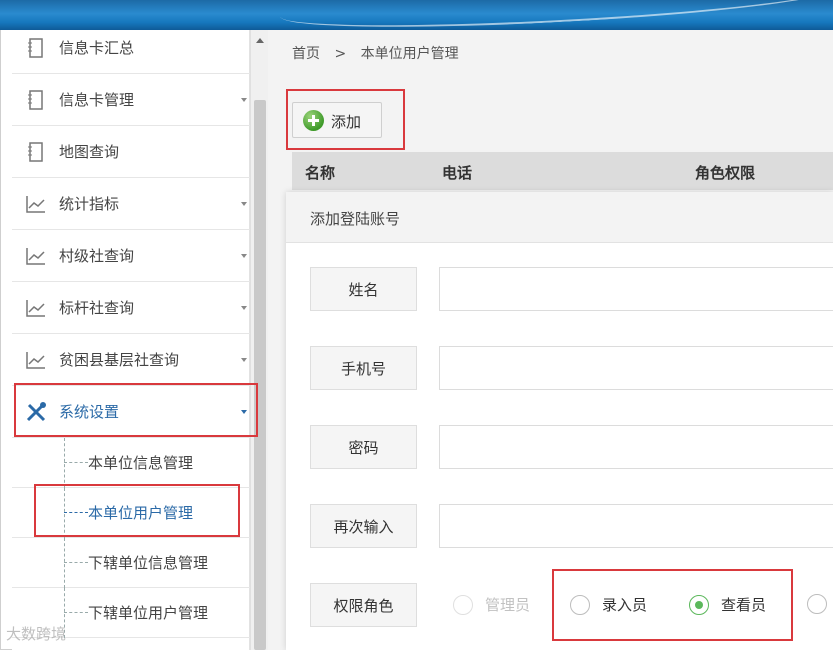 This screenshot has width=833, height=650. I want to click on column-header-name: 名称, so click(320, 173).